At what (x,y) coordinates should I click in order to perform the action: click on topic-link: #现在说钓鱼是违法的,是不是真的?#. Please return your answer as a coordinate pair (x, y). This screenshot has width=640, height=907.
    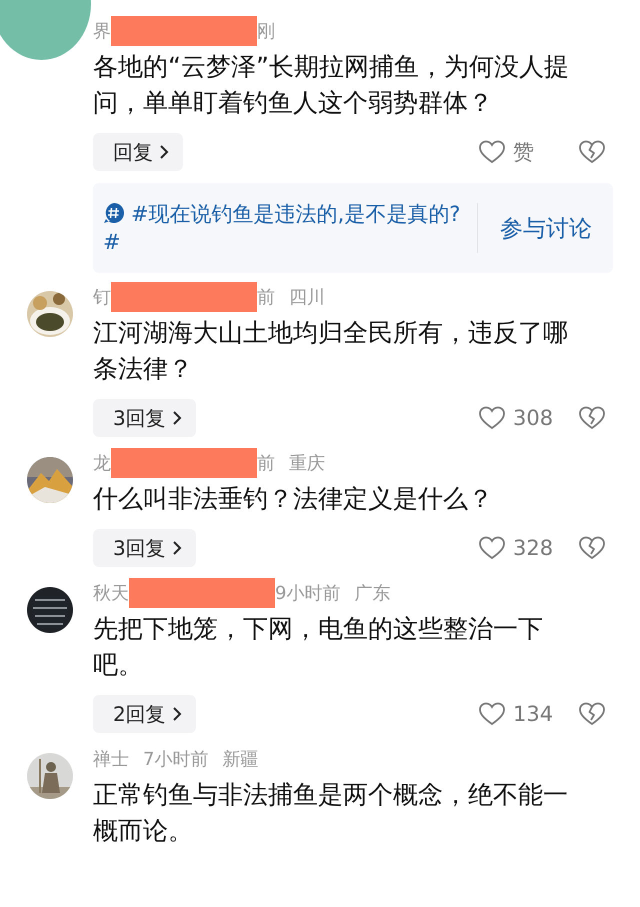
    Looking at the image, I should click on (283, 228).